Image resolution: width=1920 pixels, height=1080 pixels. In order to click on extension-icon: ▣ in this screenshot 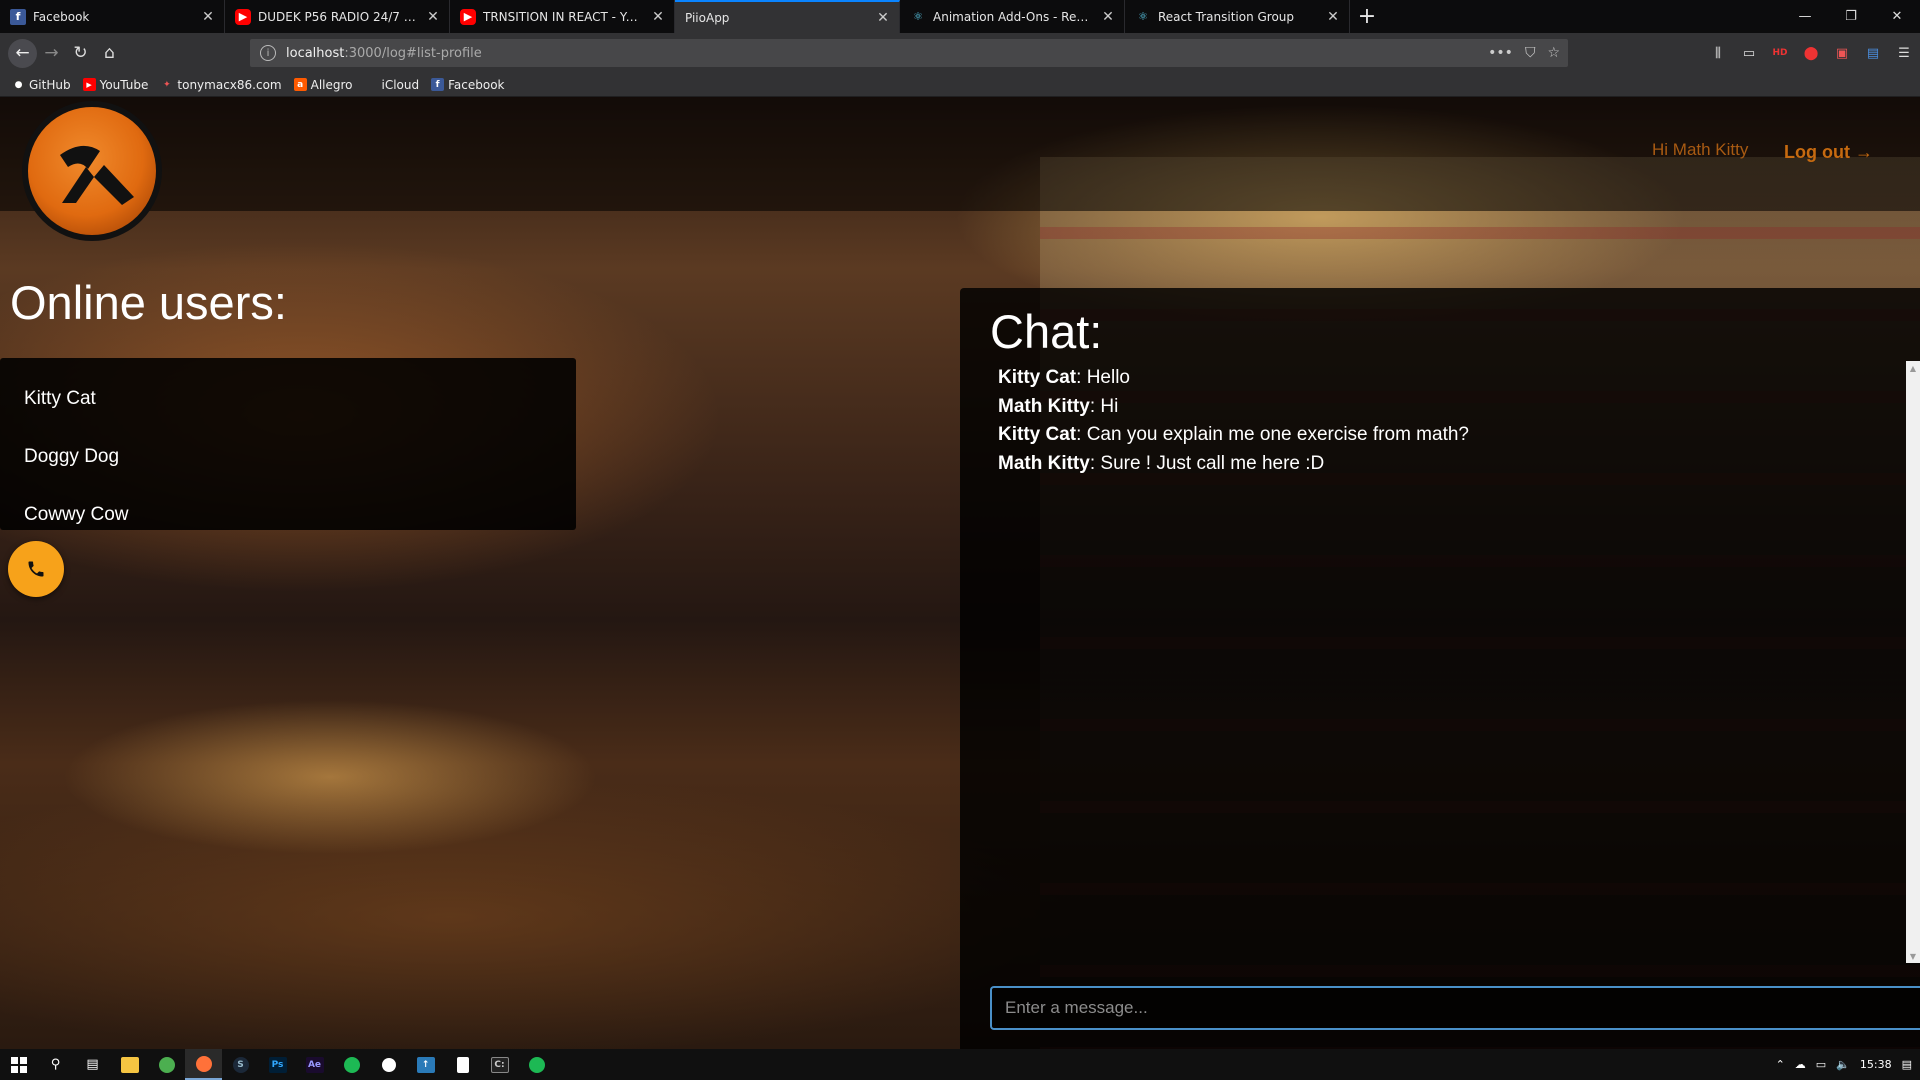, I will do `click(1842, 53)`.